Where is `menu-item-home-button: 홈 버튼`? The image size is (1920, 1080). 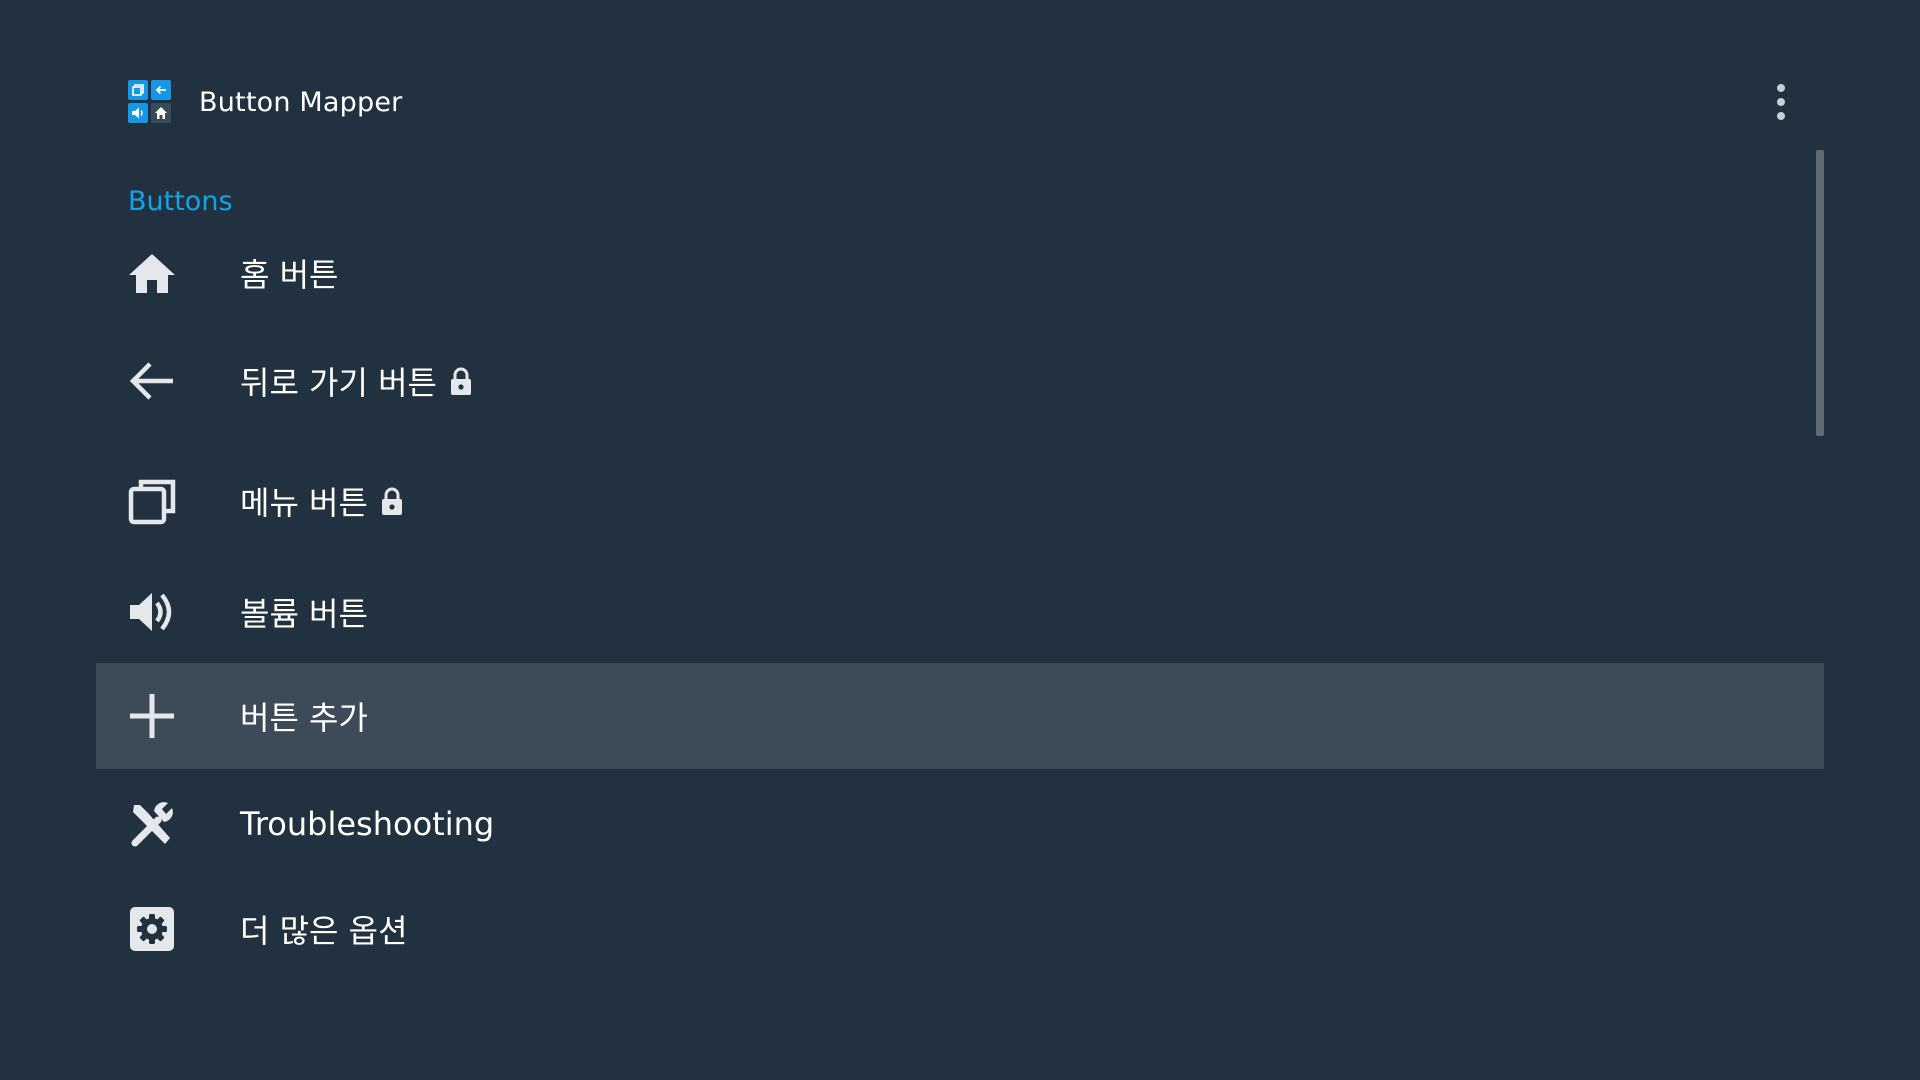 menu-item-home-button: 홈 버튼 is located at coordinates (960, 273).